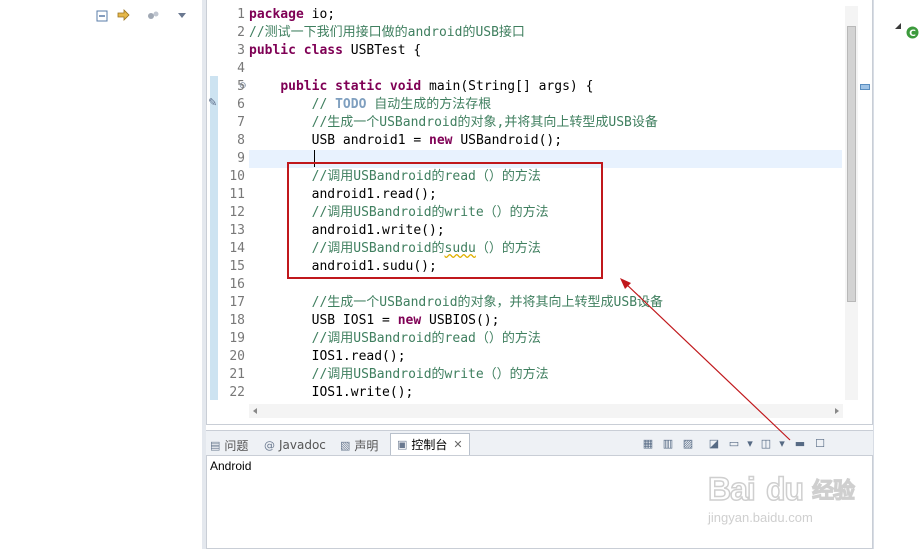  I want to click on annotation-arrow, so click(705, 359).